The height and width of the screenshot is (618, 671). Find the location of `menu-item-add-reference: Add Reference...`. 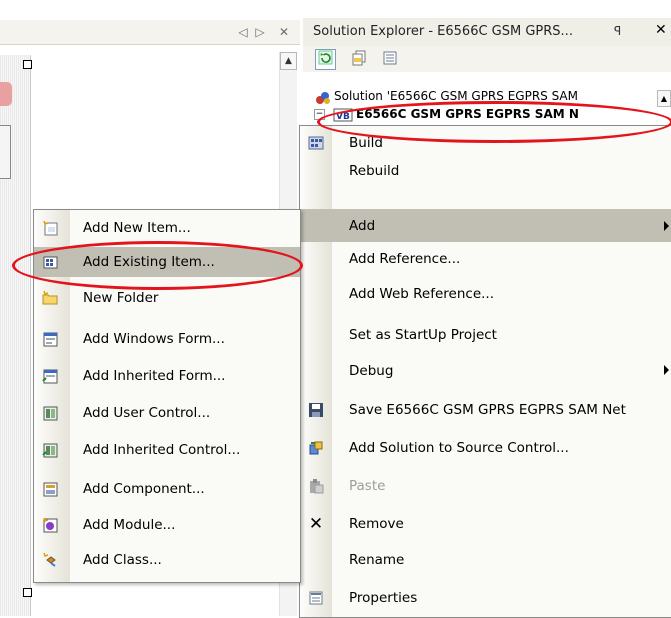

menu-item-add-reference: Add Reference... is located at coordinates (485, 259).